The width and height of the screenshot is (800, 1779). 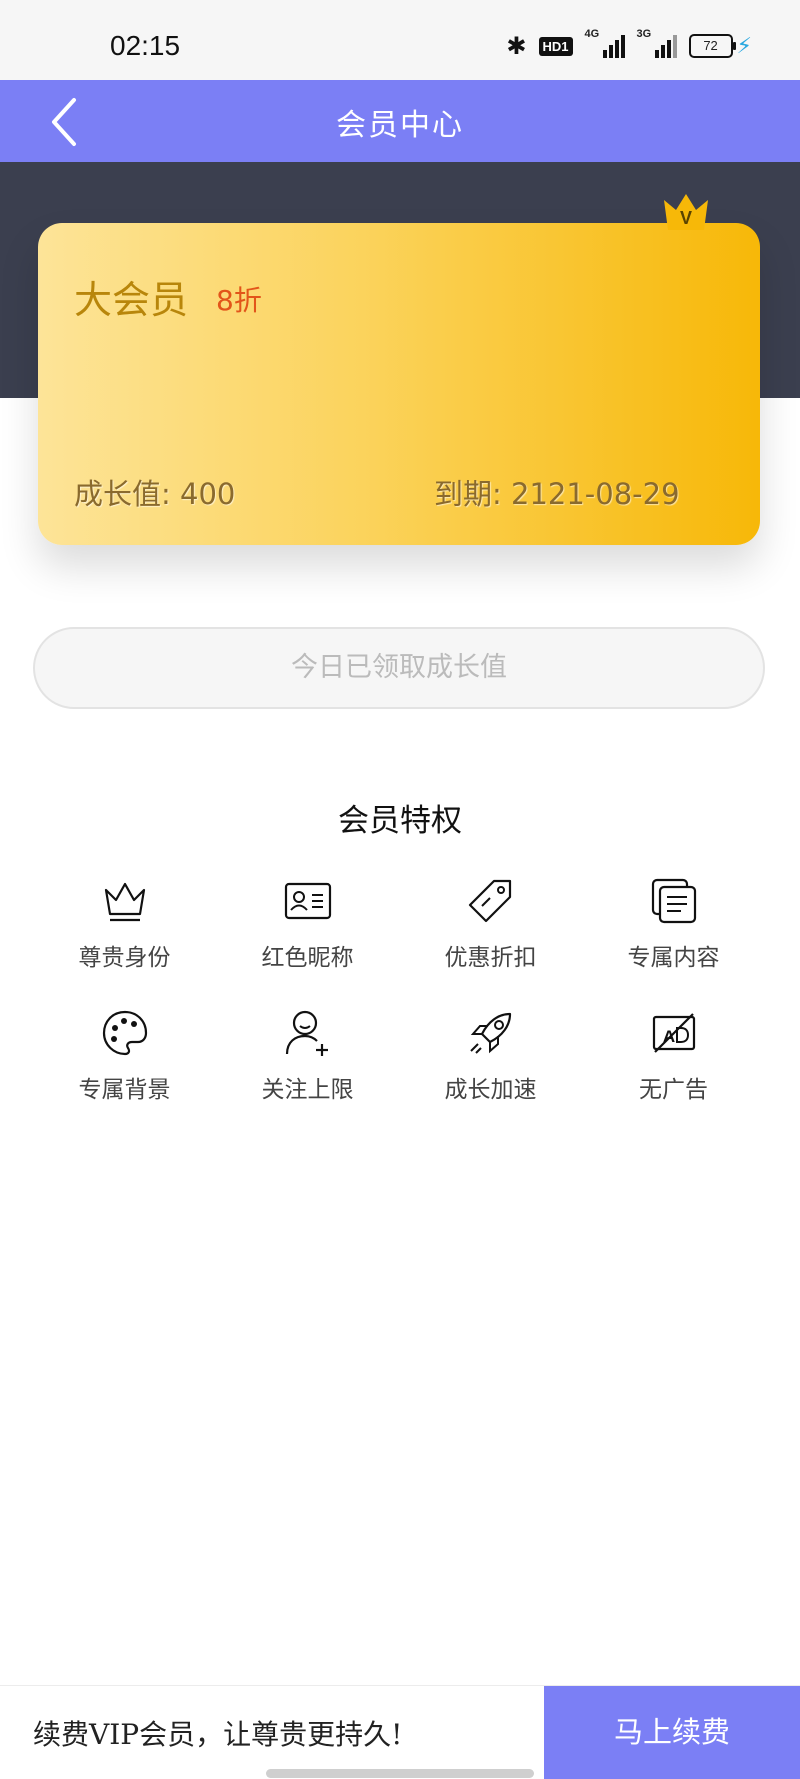 What do you see at coordinates (644, 34) in the screenshot?
I see `signal-3g-label: 3G` at bounding box center [644, 34].